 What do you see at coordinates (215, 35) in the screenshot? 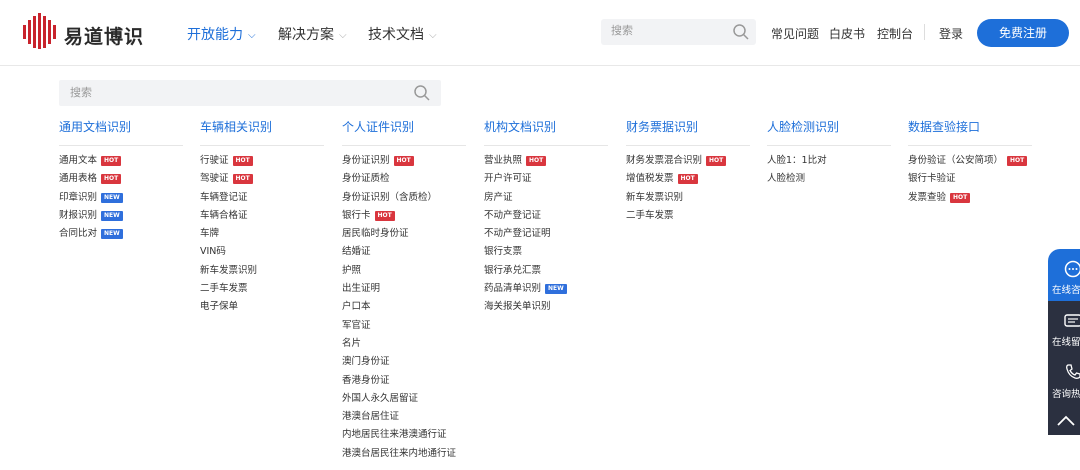
I see `nav-label: 开放能力` at bounding box center [215, 35].